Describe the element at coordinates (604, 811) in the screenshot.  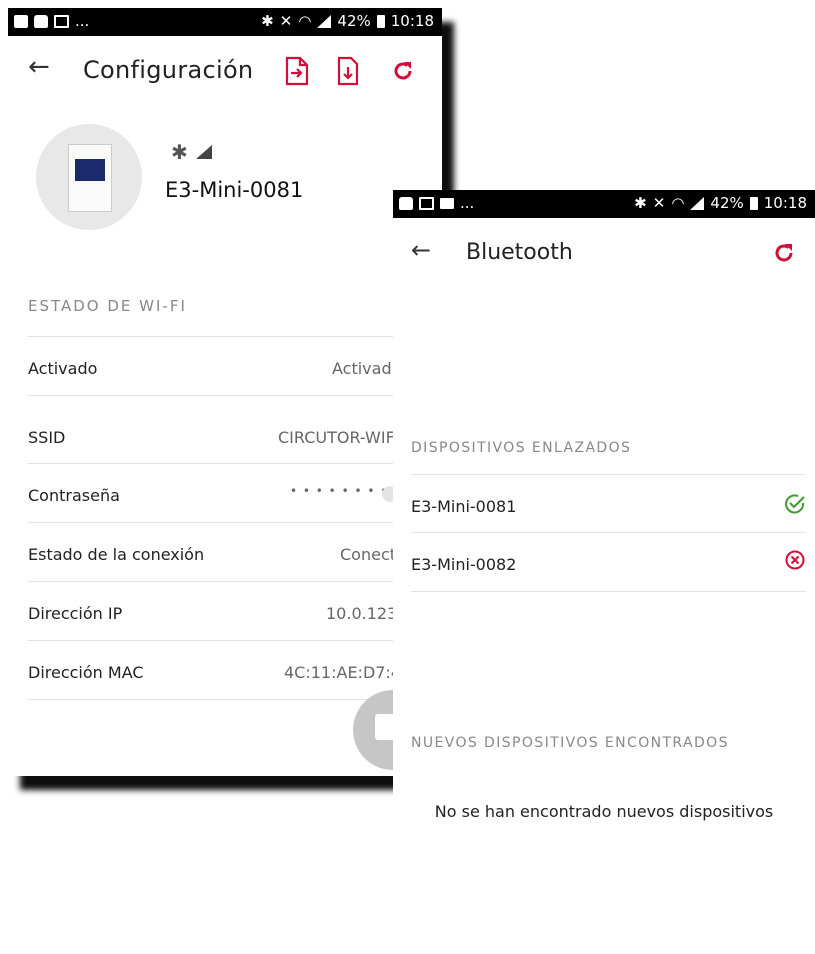
I see `empty-message: No se han encontrado nuevos dispositivos` at that location.